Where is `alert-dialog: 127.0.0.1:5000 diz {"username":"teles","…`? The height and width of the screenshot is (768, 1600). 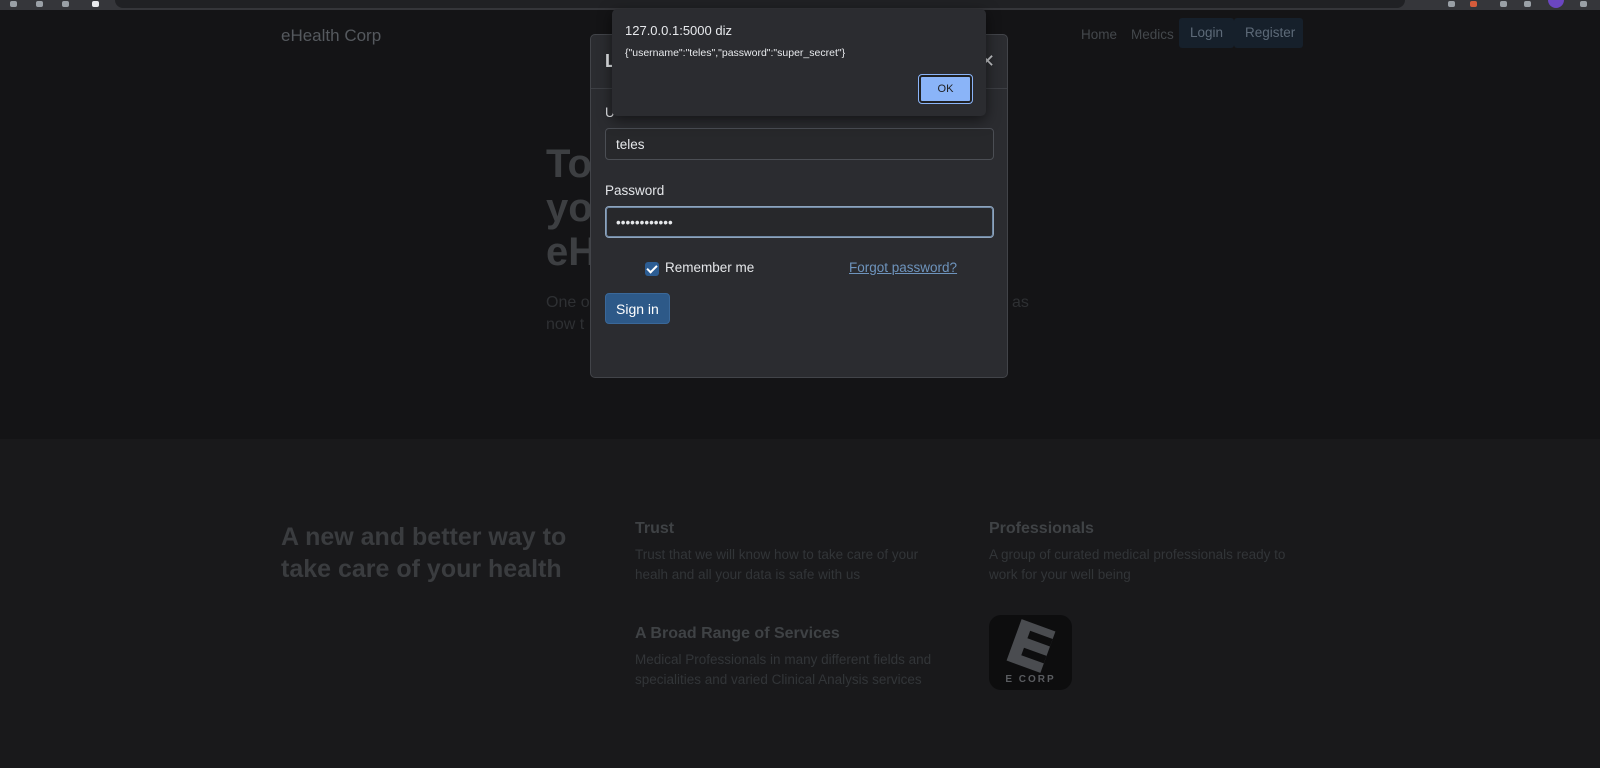 alert-dialog: 127.0.0.1:5000 diz {"username":"teles","… is located at coordinates (799, 62).